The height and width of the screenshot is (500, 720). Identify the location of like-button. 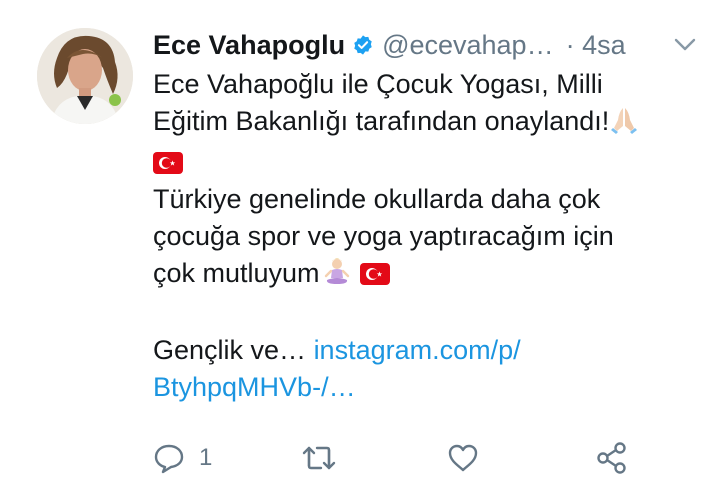
(463, 458).